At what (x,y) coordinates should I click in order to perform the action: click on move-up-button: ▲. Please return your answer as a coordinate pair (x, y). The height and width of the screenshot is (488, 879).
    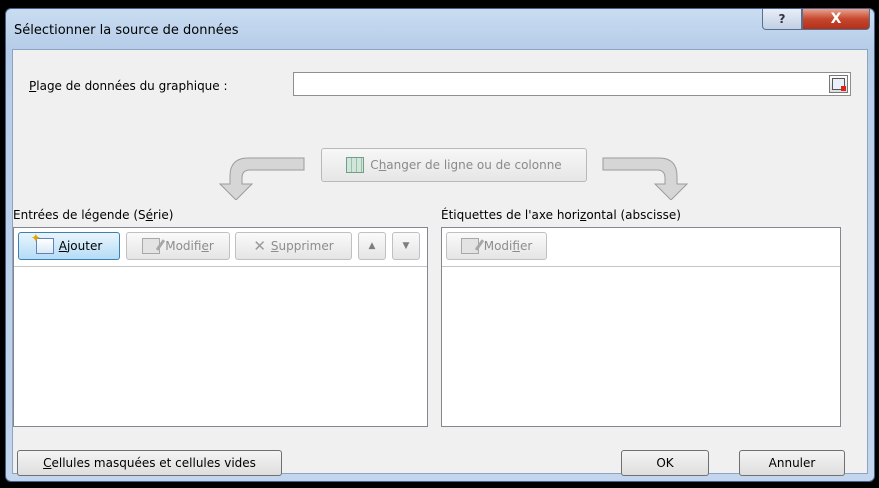
    Looking at the image, I should click on (372, 246).